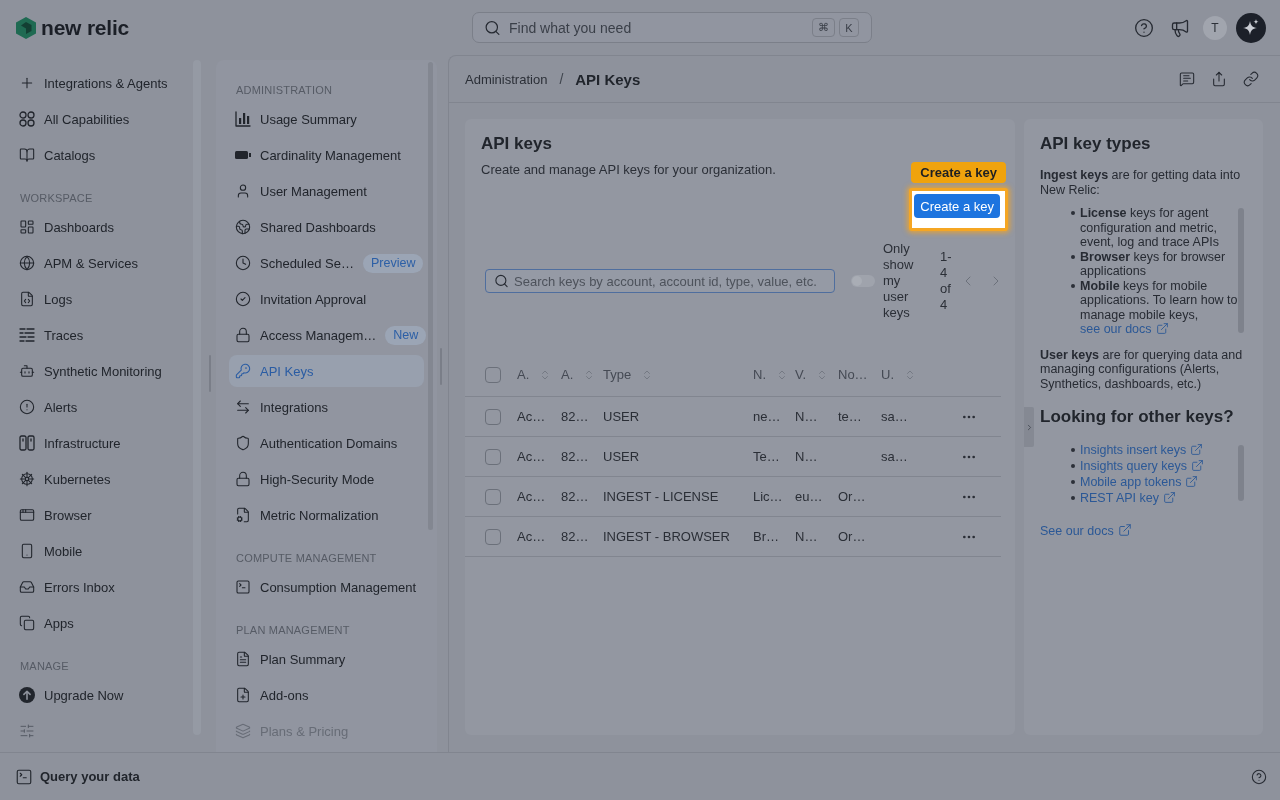 This screenshot has width=1280, height=800. I want to click on server-racks-icon, so click(27, 443).